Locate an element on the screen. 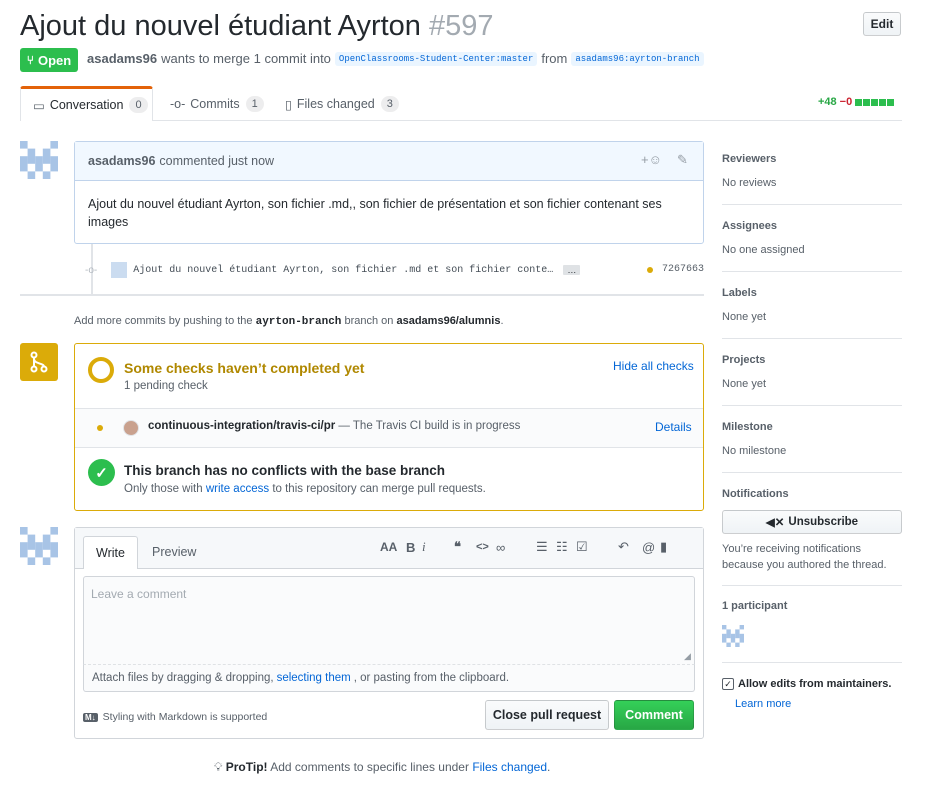 This screenshot has height=810, width=946. author-link: asadams96 is located at coordinates (122, 58).